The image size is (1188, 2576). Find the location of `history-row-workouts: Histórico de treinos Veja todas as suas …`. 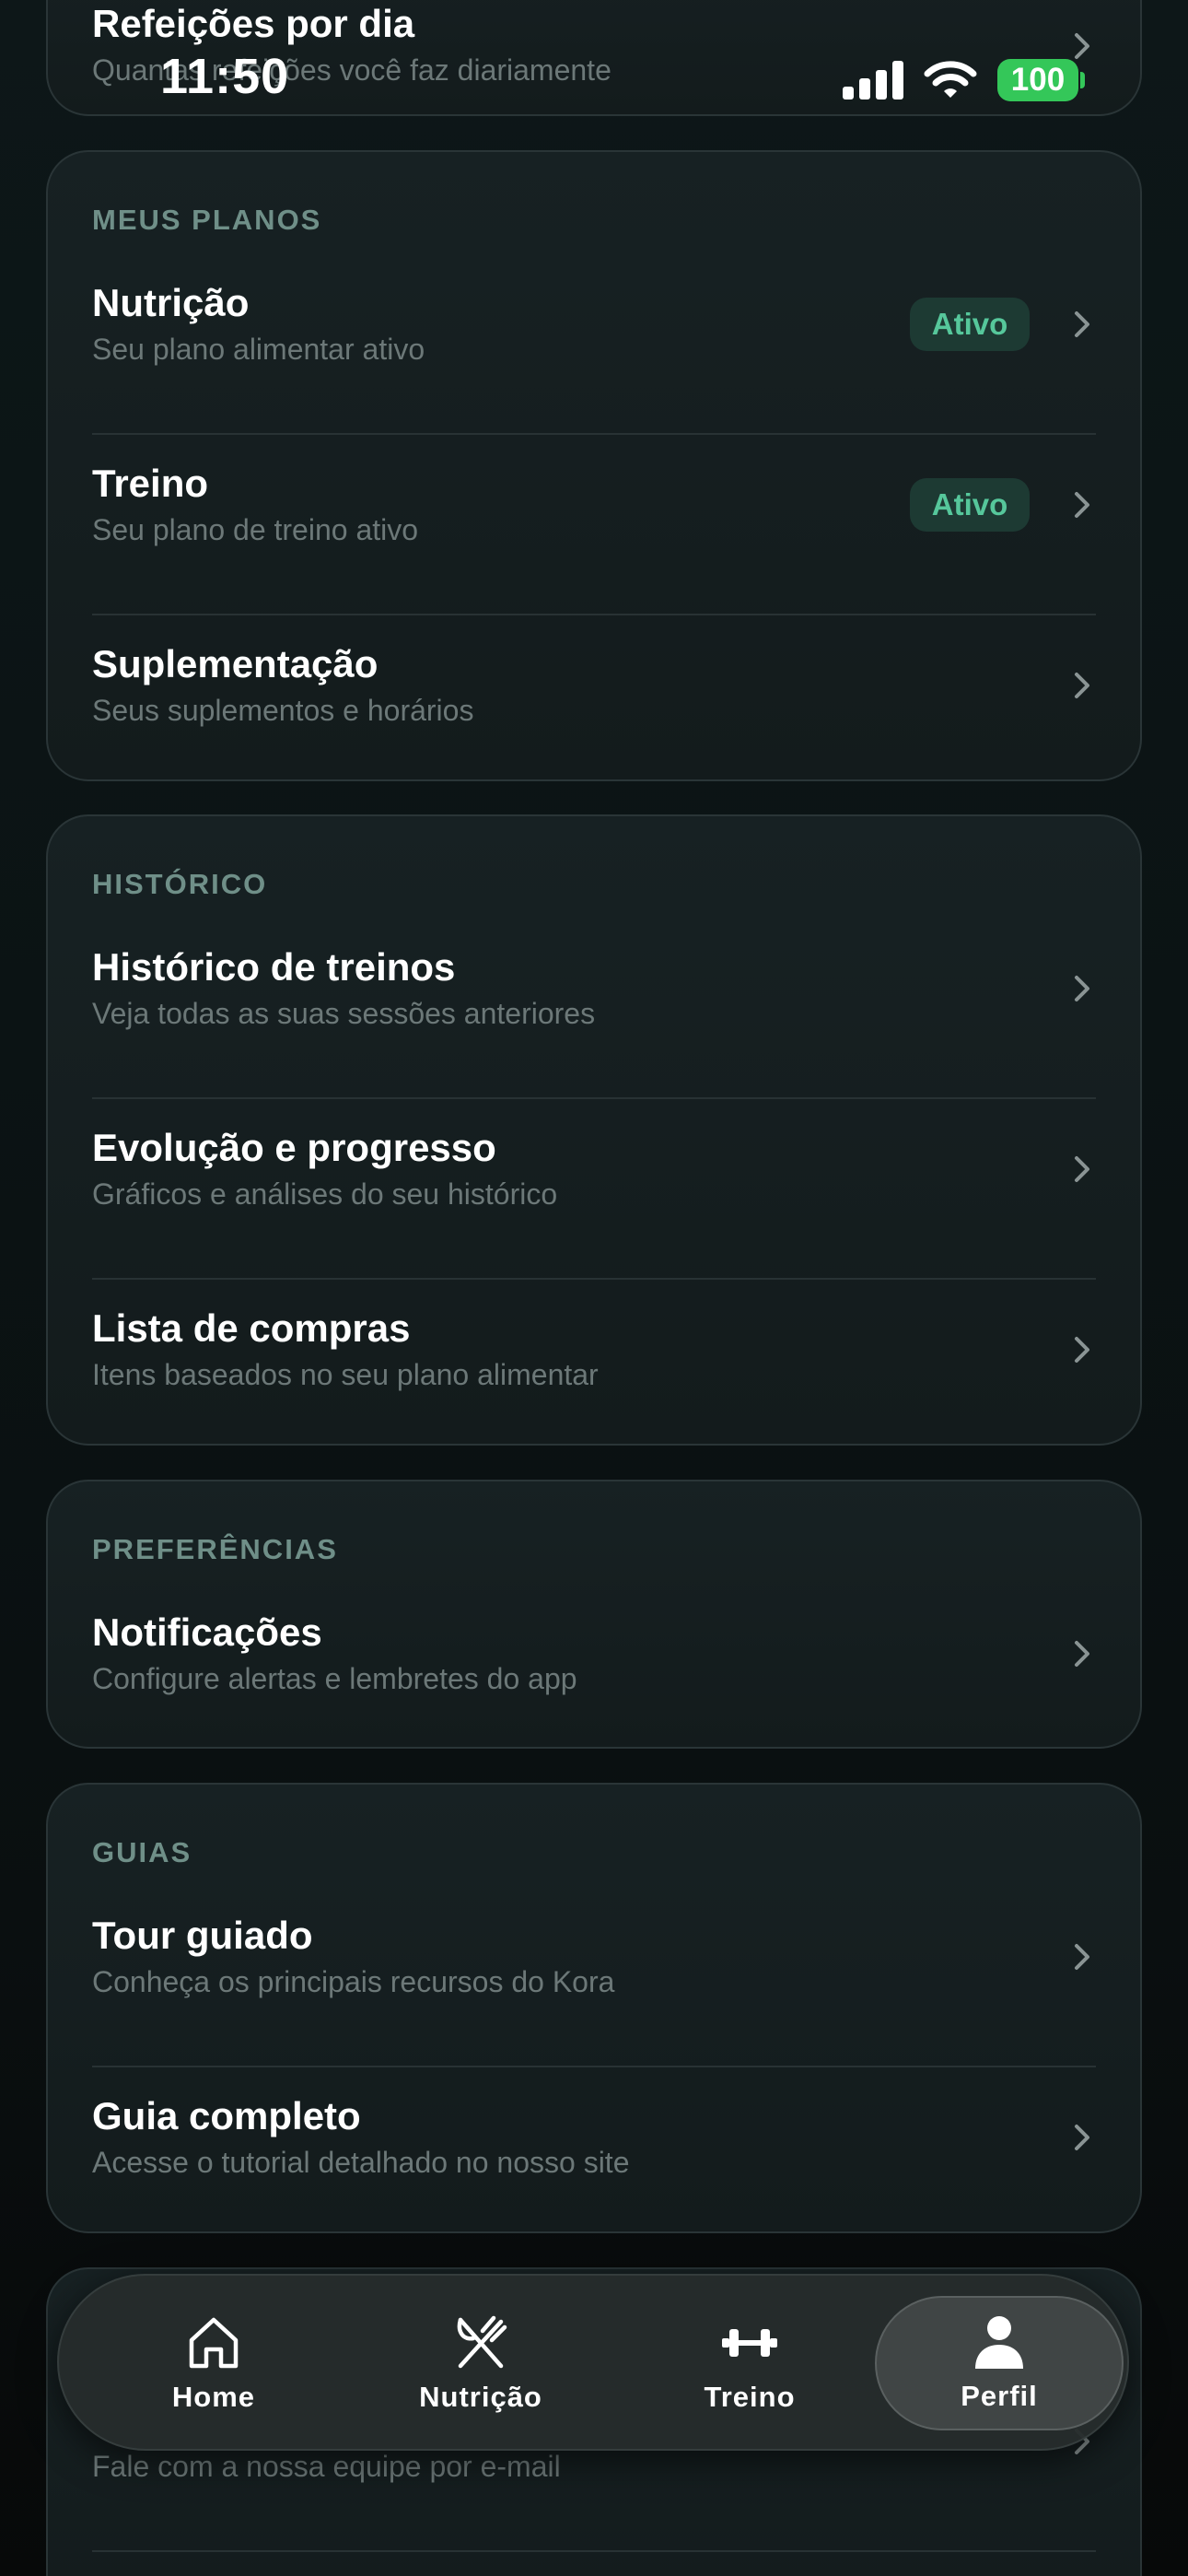

history-row-workouts: Histórico de treinos Veja todas as suas … is located at coordinates (594, 1035).